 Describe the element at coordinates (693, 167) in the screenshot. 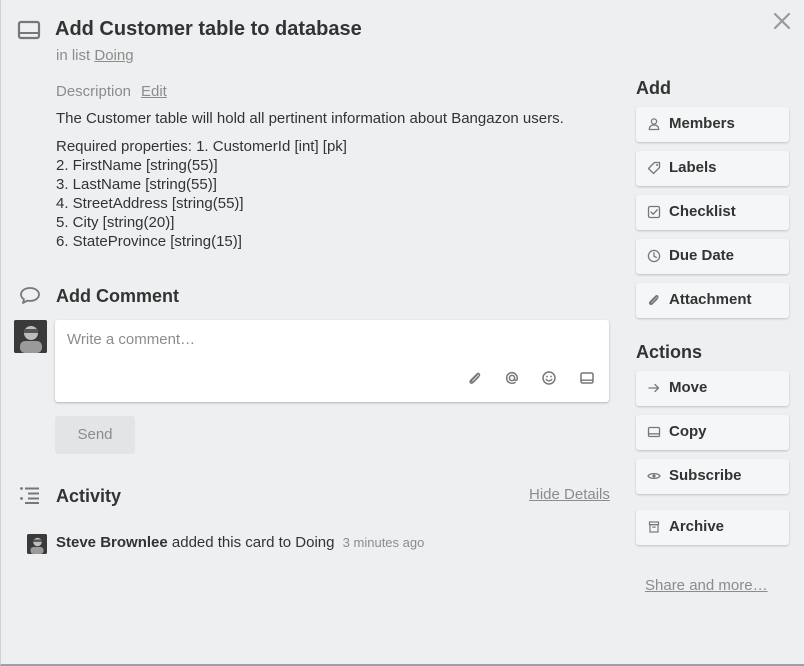

I see `labels-label: Labels` at that location.